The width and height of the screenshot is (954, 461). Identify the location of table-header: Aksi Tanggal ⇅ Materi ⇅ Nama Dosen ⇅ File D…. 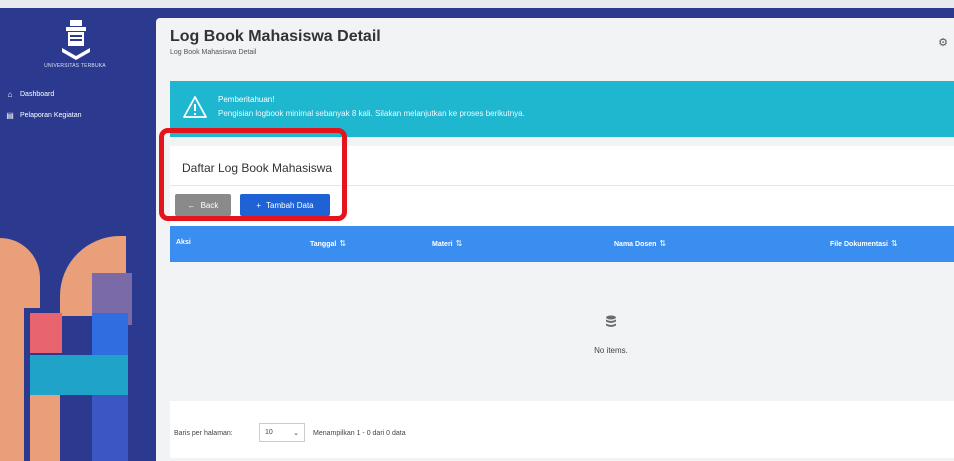
(562, 244).